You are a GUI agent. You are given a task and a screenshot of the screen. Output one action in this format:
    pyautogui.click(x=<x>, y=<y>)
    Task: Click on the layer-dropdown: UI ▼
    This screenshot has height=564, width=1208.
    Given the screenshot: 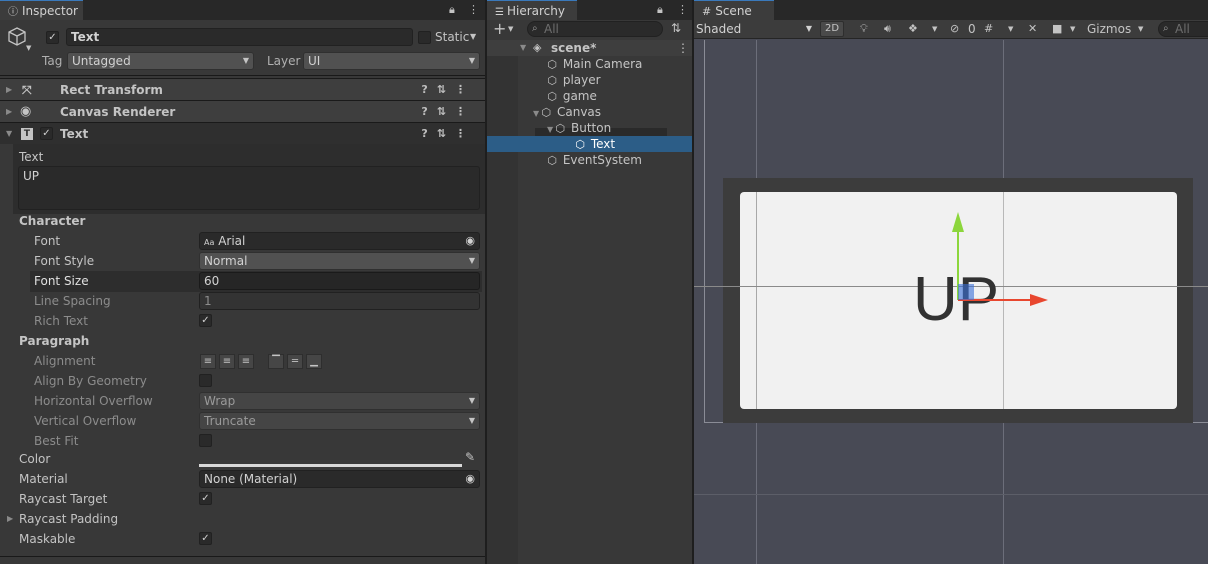 What is the action you would take?
    pyautogui.click(x=391, y=61)
    